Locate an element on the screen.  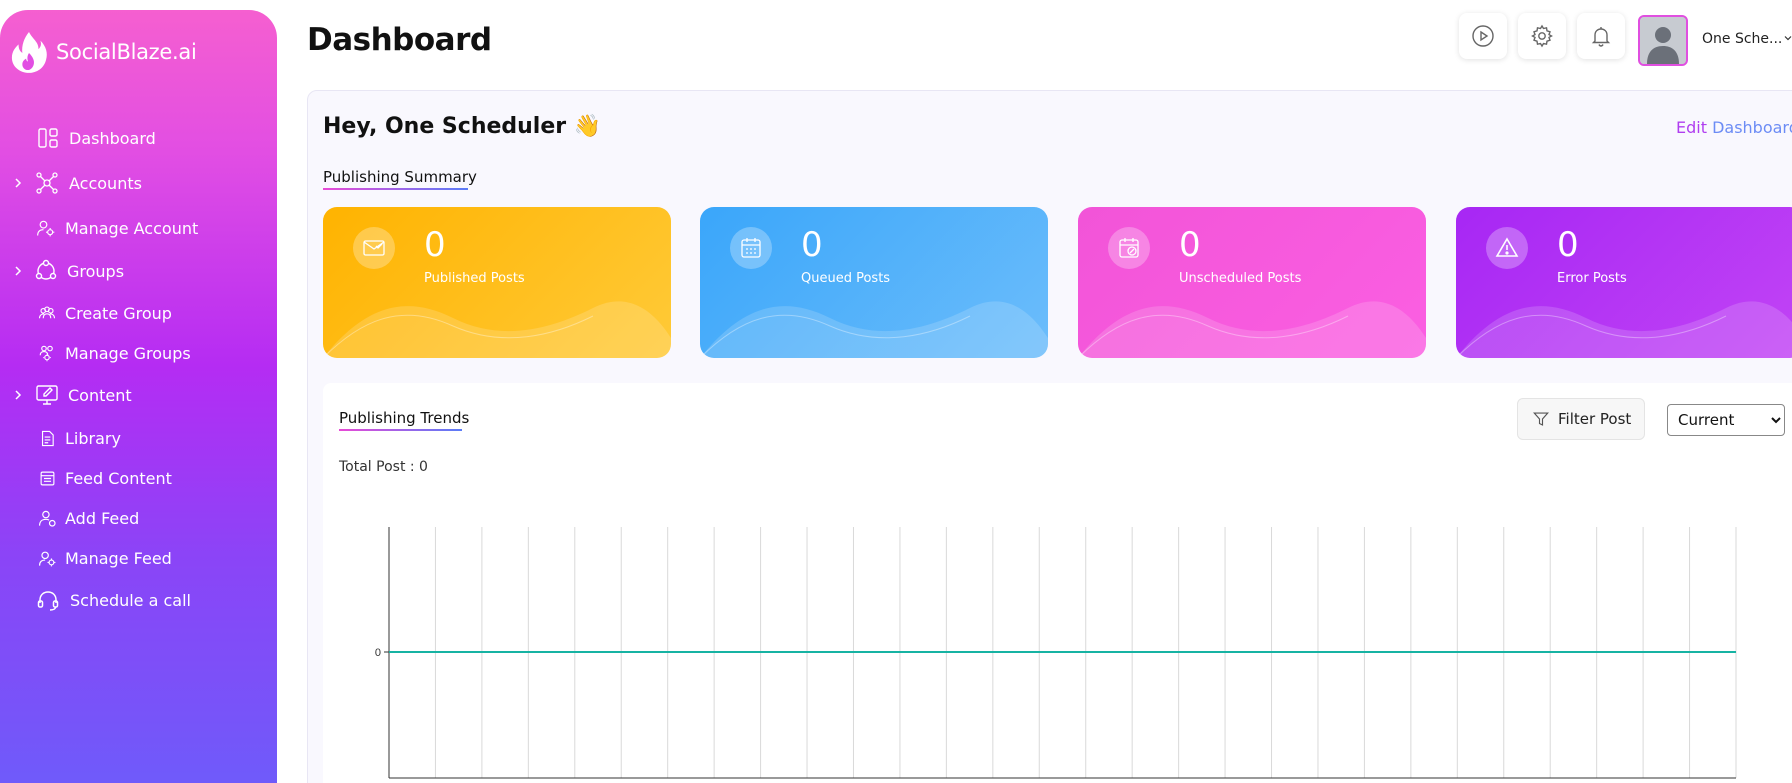
chevron-down-icon is located at coordinates (1788, 38).